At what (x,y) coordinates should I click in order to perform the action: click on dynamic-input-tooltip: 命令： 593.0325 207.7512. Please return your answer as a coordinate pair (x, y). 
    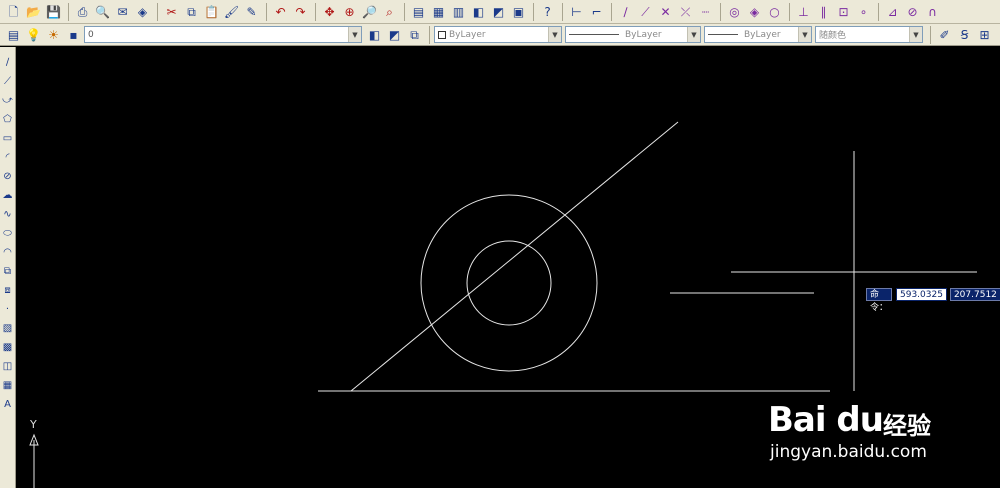
    Looking at the image, I should click on (933, 300).